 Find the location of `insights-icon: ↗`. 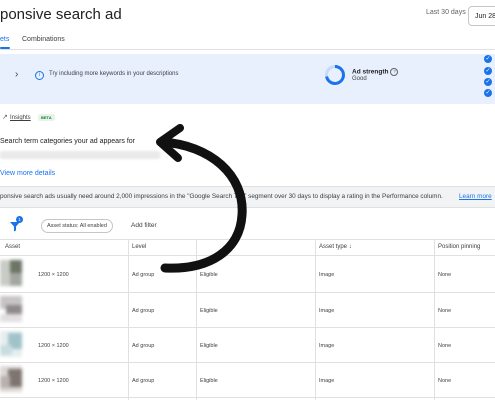

insights-icon: ↗ is located at coordinates (5, 117).